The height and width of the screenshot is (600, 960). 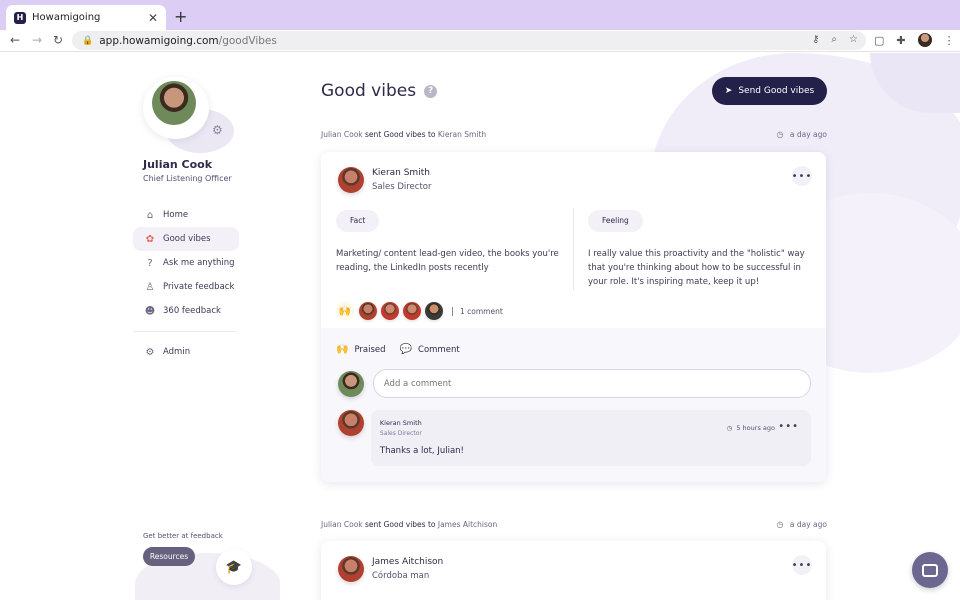 I want to click on get-better-text: Get better at feedback, so click(x=183, y=536).